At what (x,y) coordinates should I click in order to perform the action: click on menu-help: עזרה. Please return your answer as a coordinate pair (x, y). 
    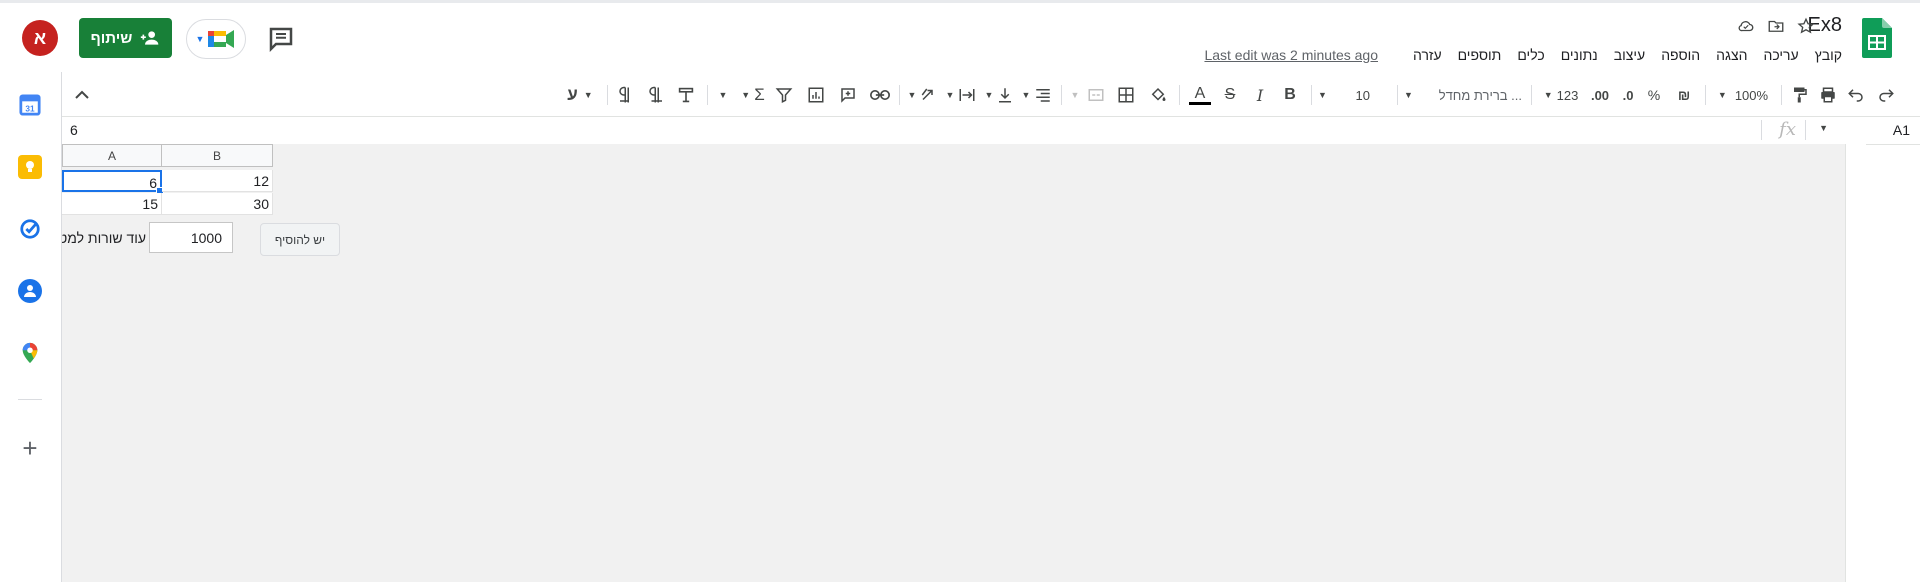
    Looking at the image, I should click on (1427, 55).